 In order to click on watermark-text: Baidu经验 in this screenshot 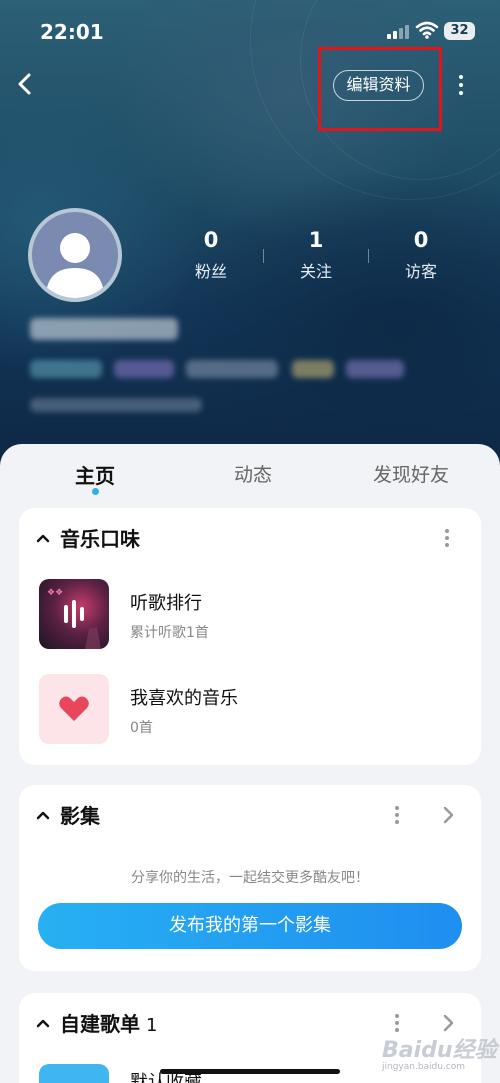, I will do `click(439, 1050)`.